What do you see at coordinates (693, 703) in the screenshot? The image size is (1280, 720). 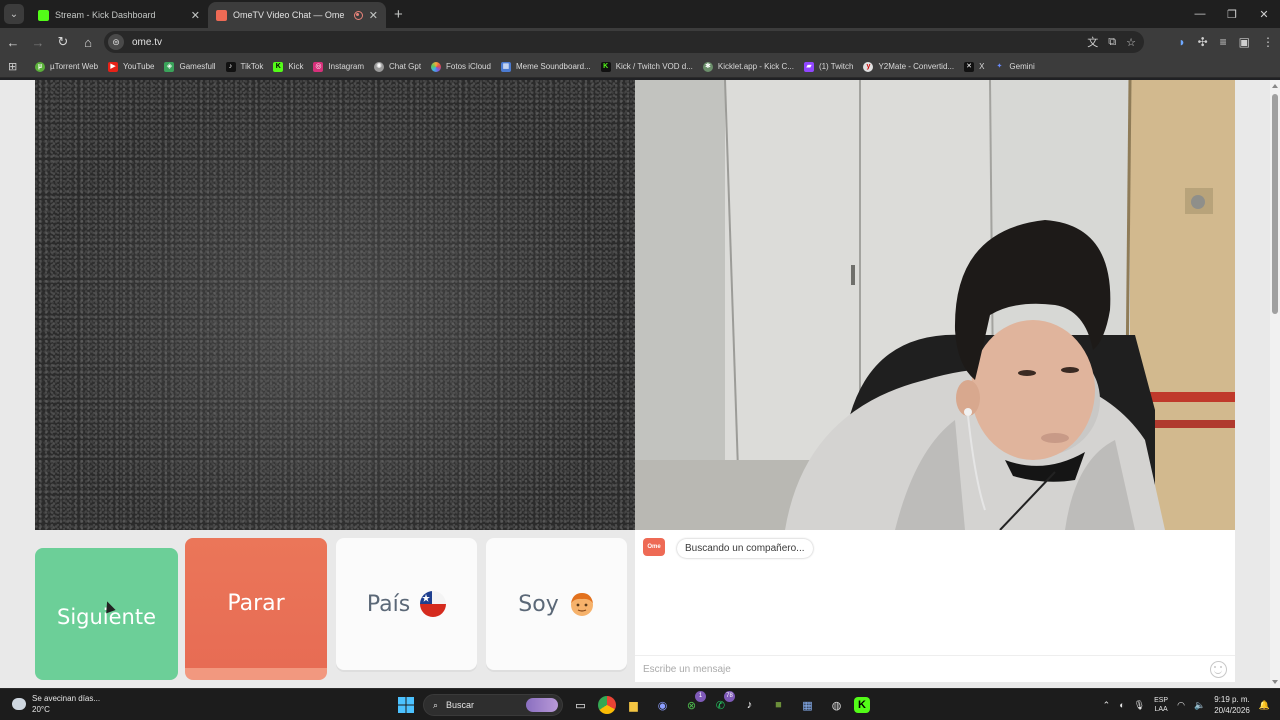 I see `xbox-icon: ⊗ 1` at bounding box center [693, 703].